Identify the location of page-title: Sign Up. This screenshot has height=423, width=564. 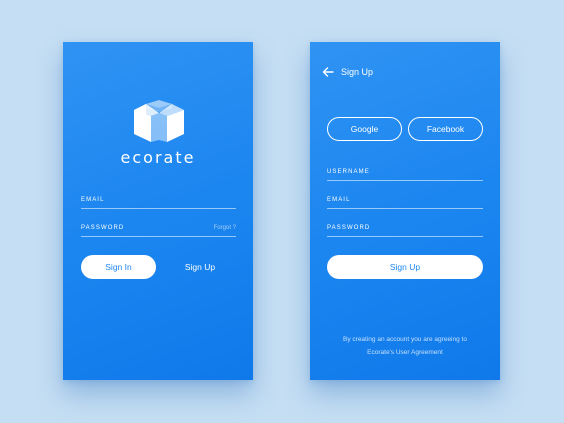
(357, 72).